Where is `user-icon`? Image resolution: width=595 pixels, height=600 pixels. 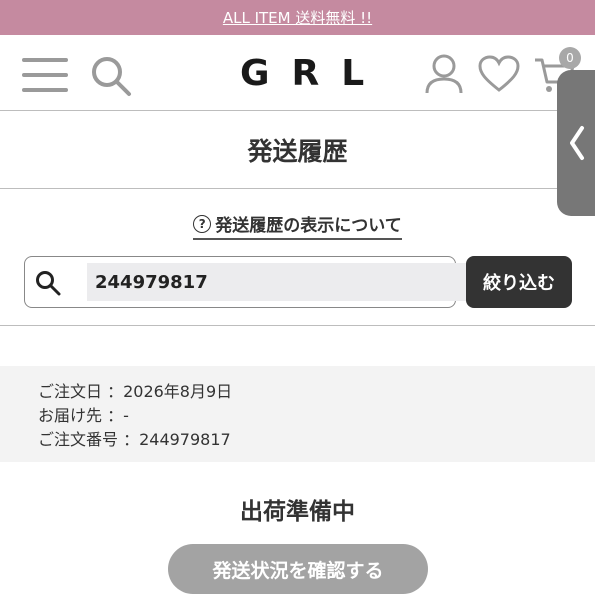
user-icon is located at coordinates (444, 74).